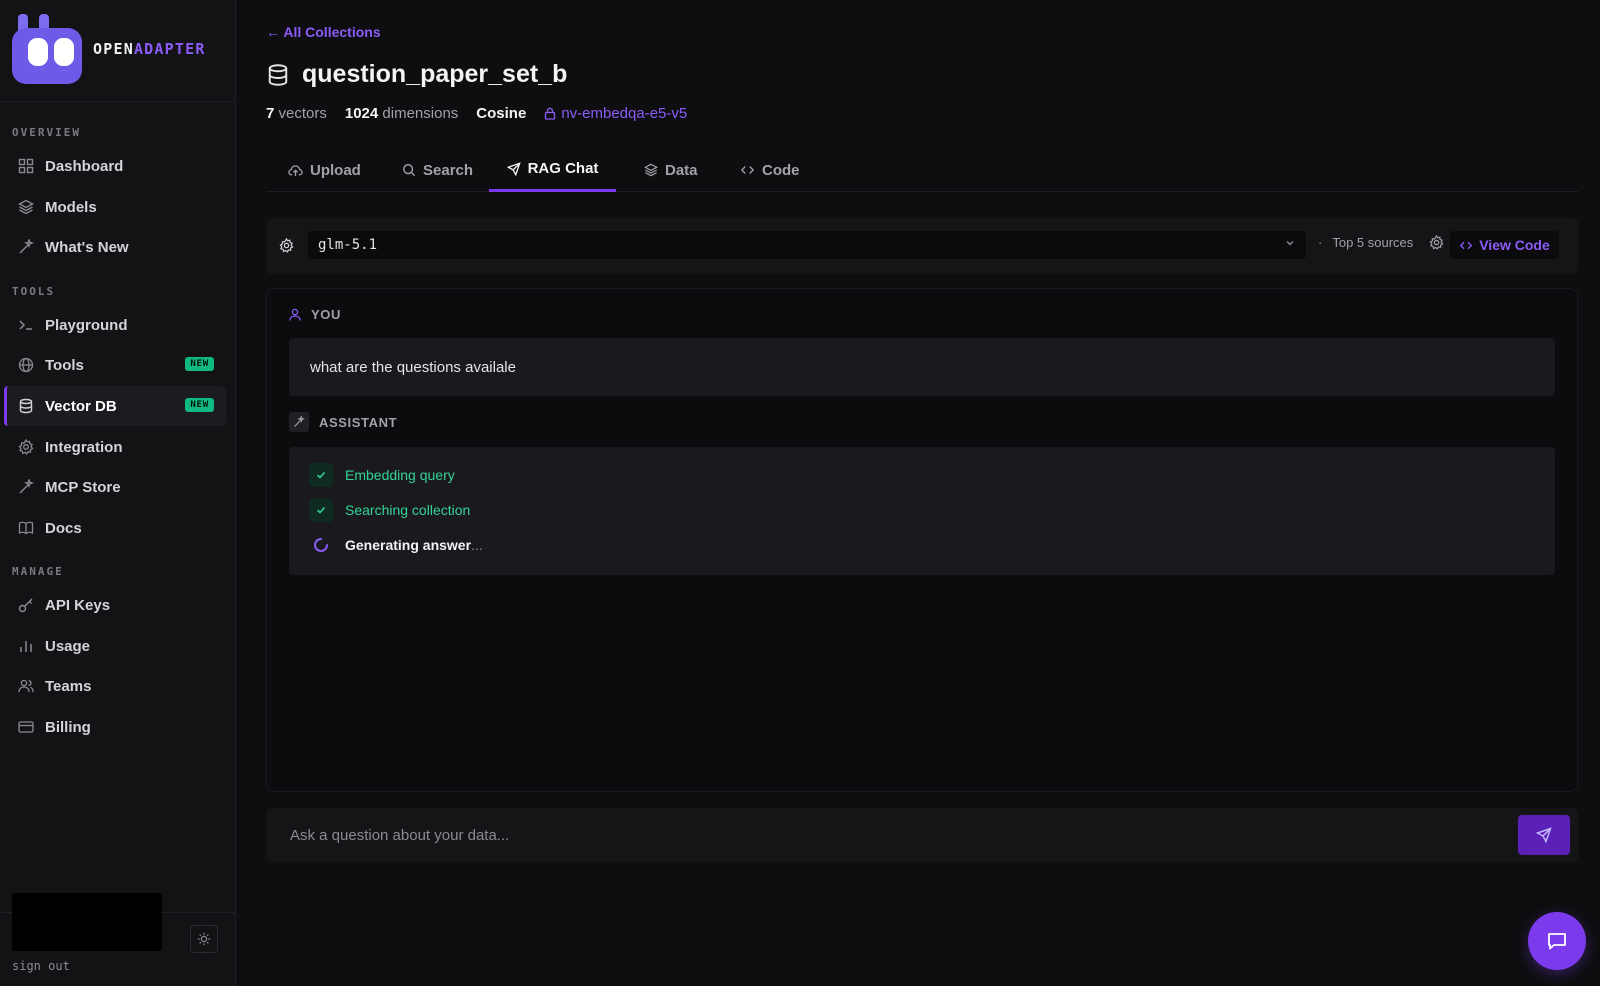 This screenshot has width=1600, height=986. I want to click on lock-icon, so click(550, 113).